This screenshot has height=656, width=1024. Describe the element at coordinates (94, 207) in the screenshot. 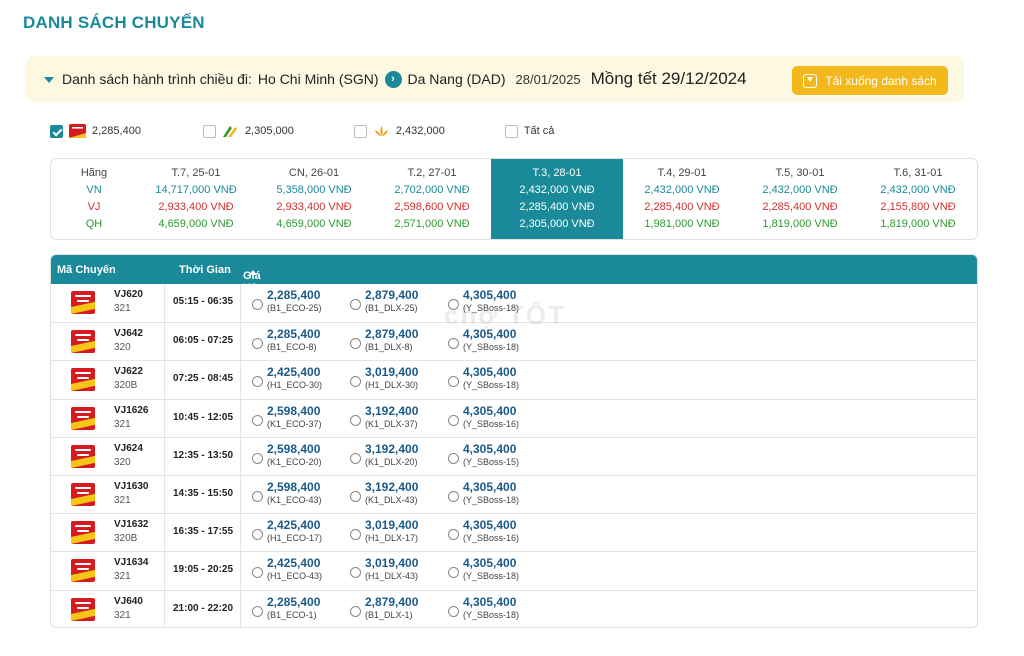

I see `airline-vj: VJ` at that location.